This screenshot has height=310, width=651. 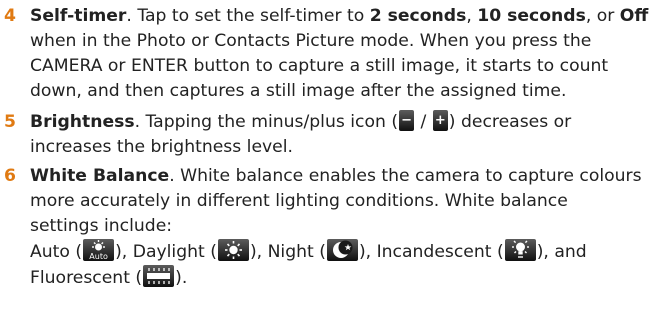 What do you see at coordinates (290, 252) in the screenshot?
I see `wb-night-label: Night` at bounding box center [290, 252].